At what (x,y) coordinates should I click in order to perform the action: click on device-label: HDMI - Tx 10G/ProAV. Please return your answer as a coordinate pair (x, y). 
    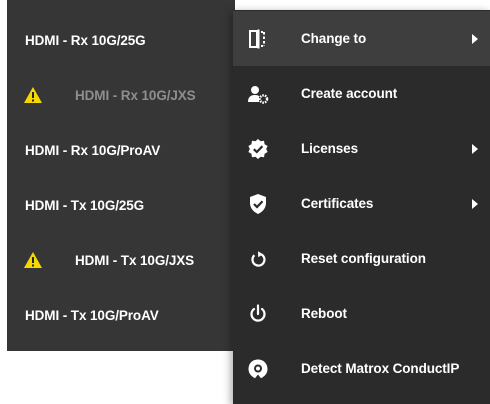
    Looking at the image, I should click on (92, 315).